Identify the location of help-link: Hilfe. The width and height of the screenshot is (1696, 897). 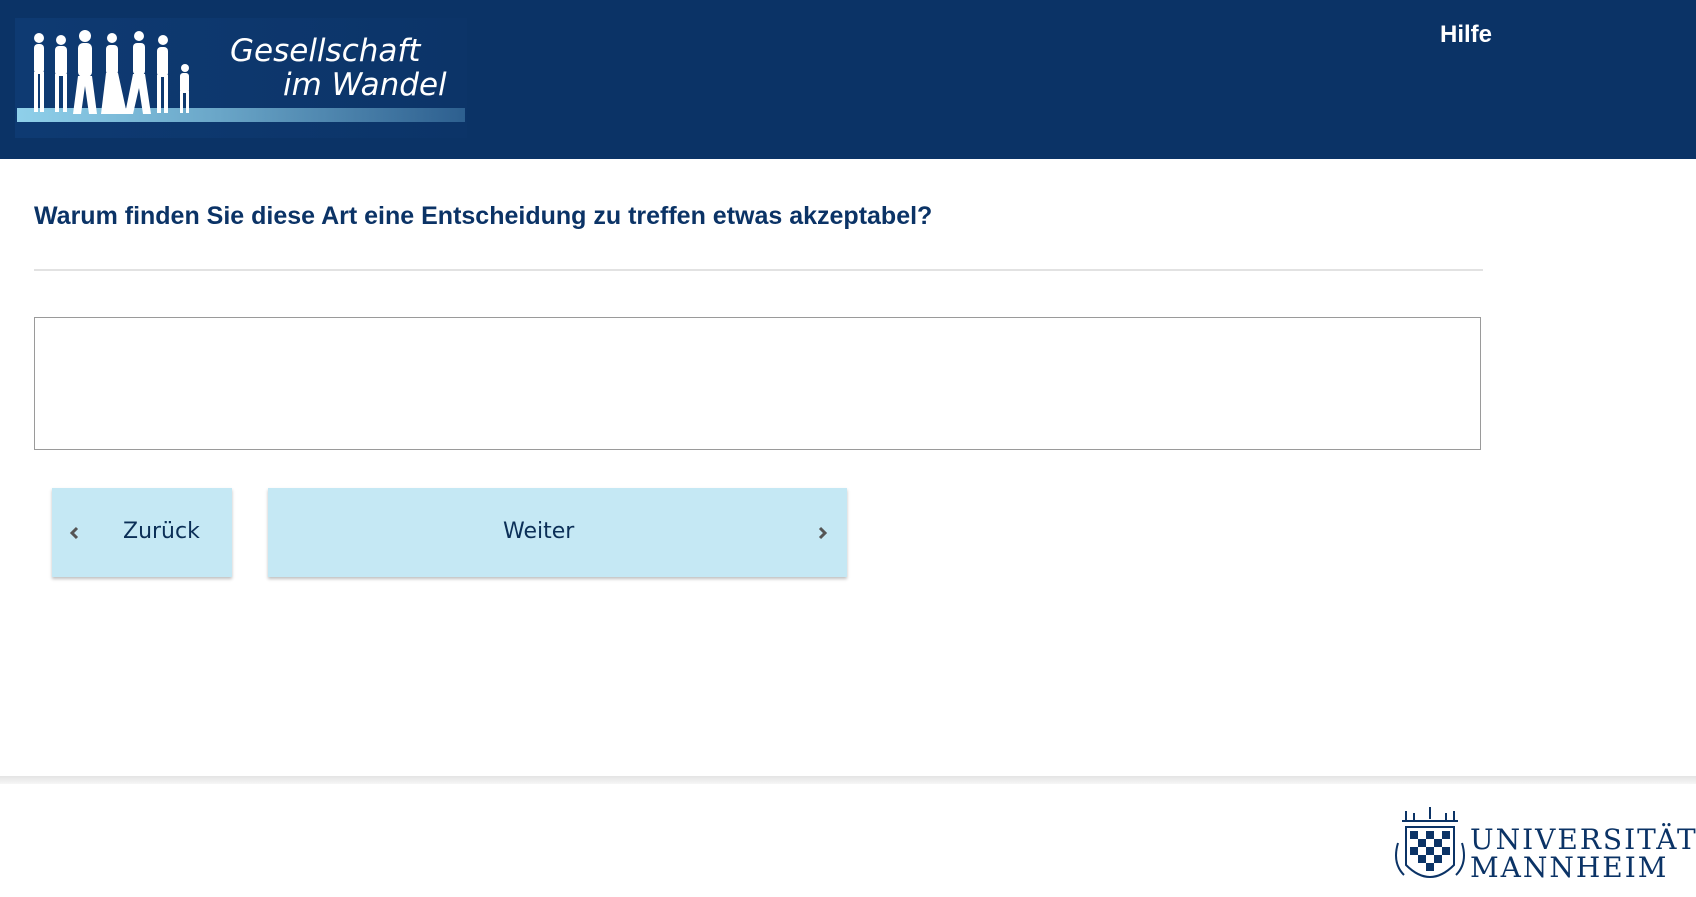
(1466, 35).